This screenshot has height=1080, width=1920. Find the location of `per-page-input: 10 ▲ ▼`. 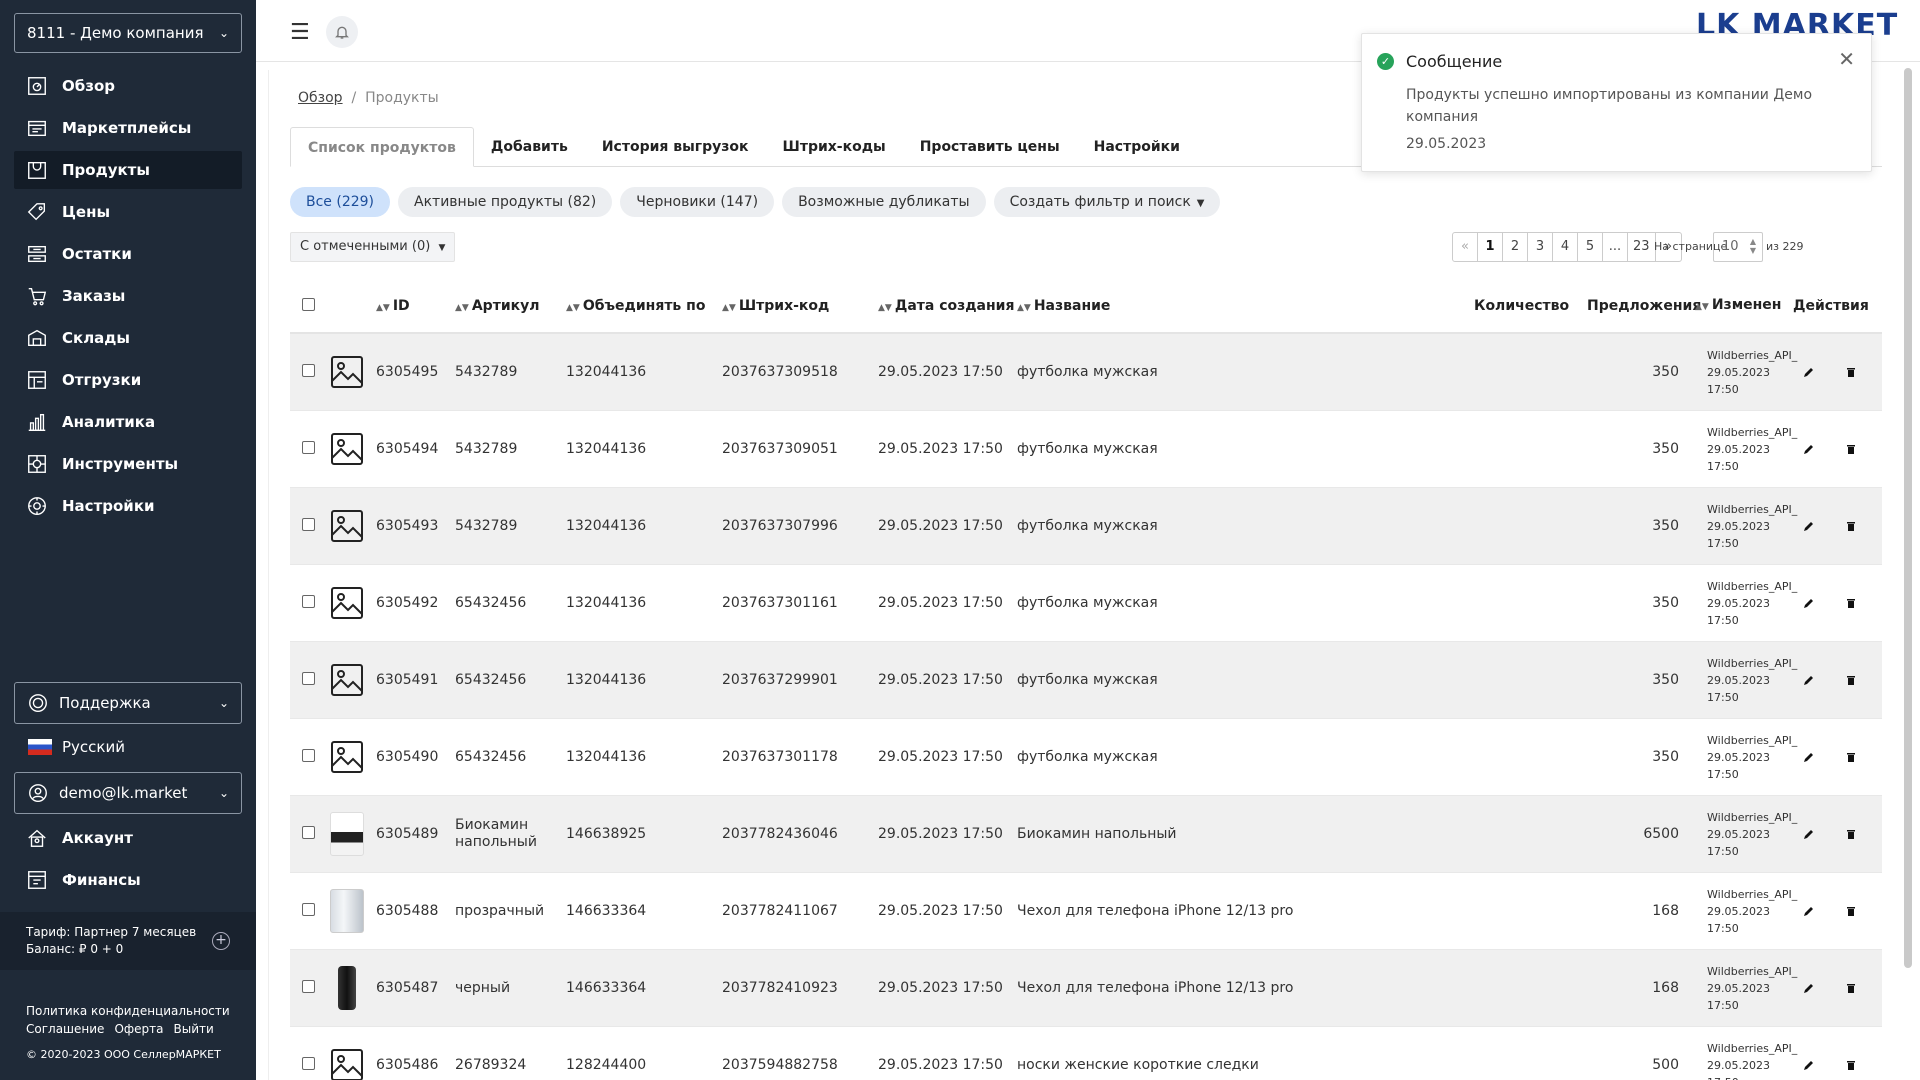

per-page-input: 10 ▲ ▼ is located at coordinates (1738, 247).